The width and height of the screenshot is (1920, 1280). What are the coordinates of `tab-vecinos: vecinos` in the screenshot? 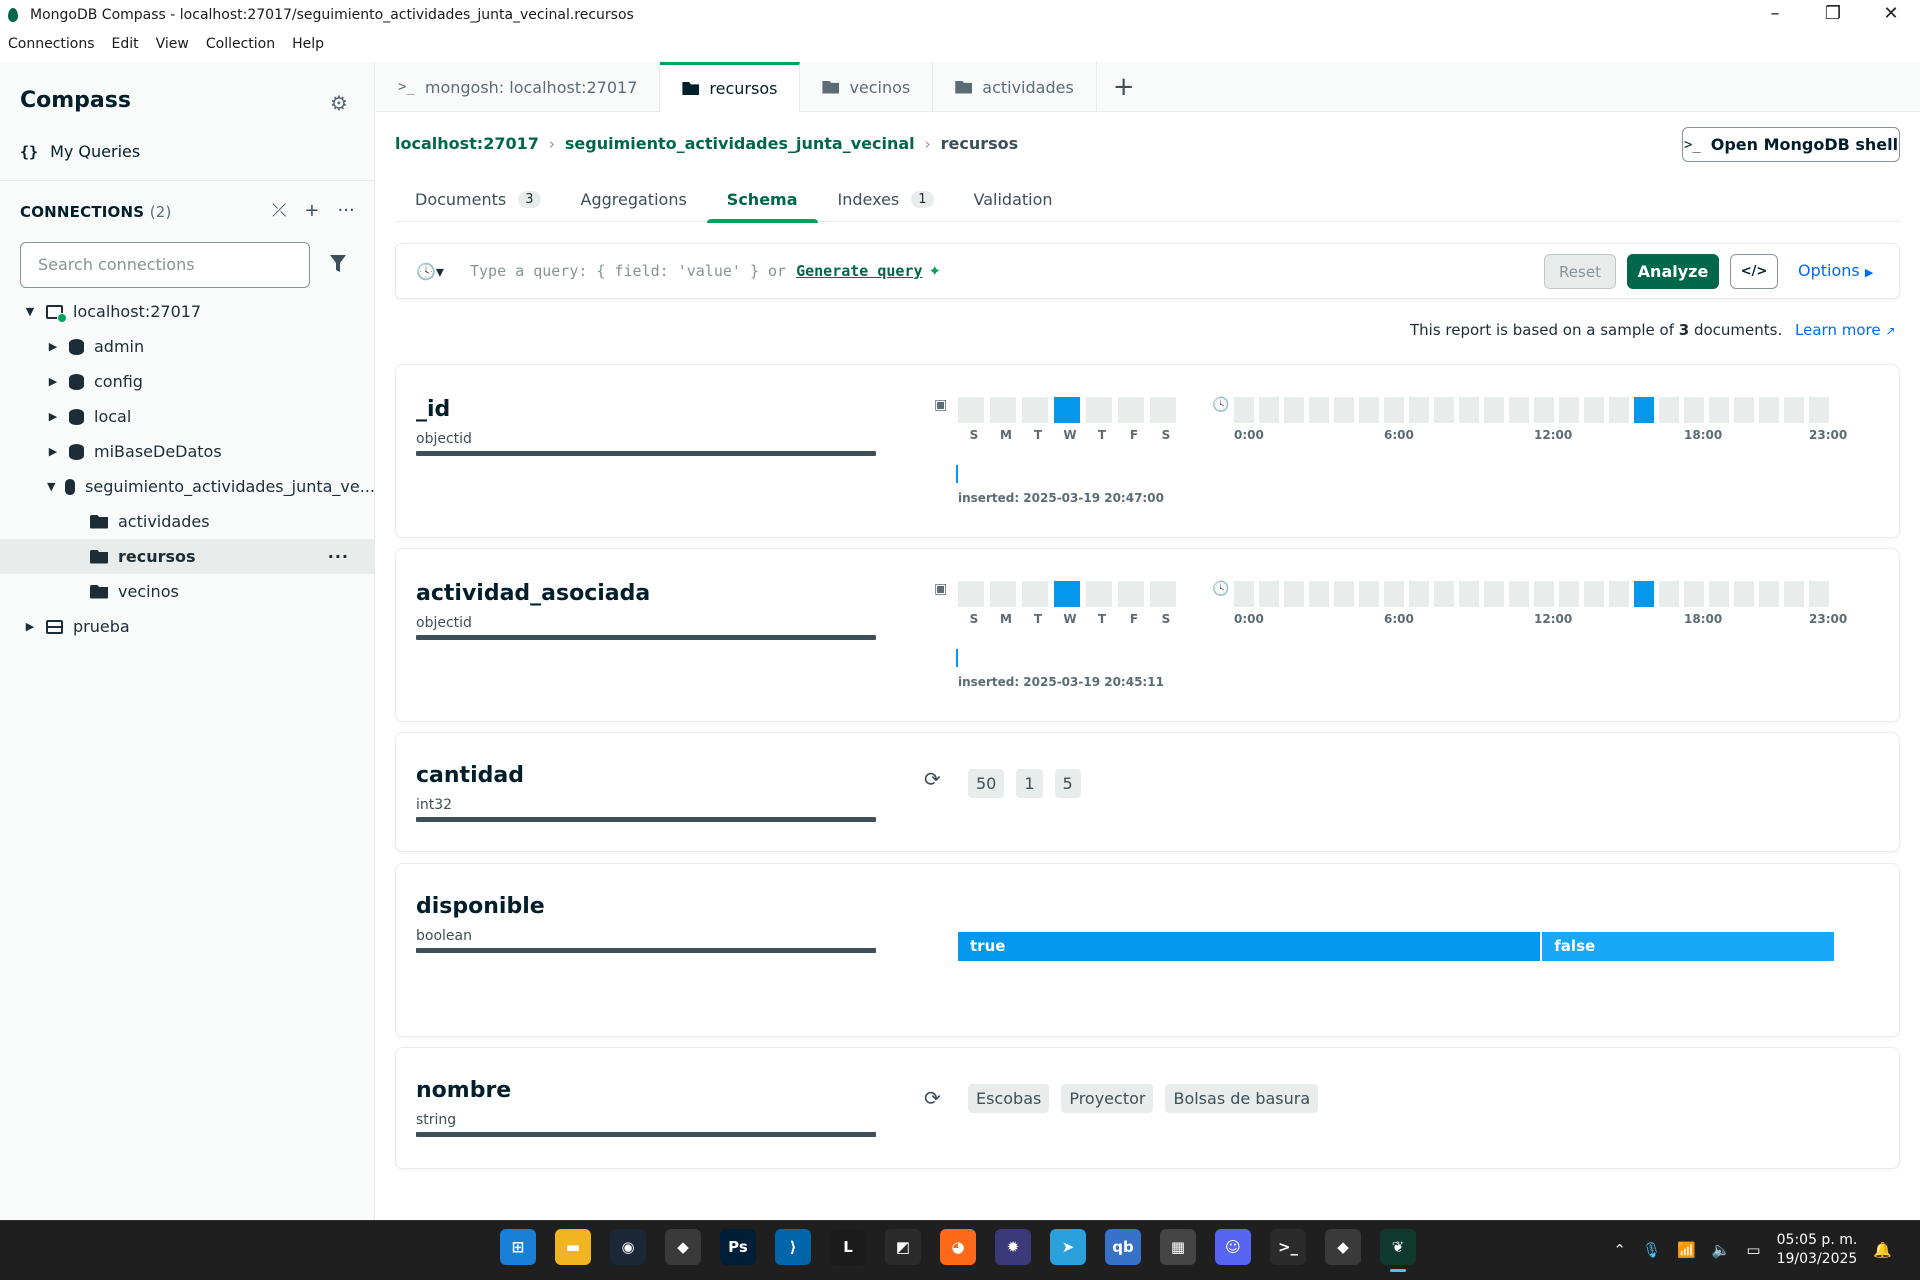 It's located at (867, 87).